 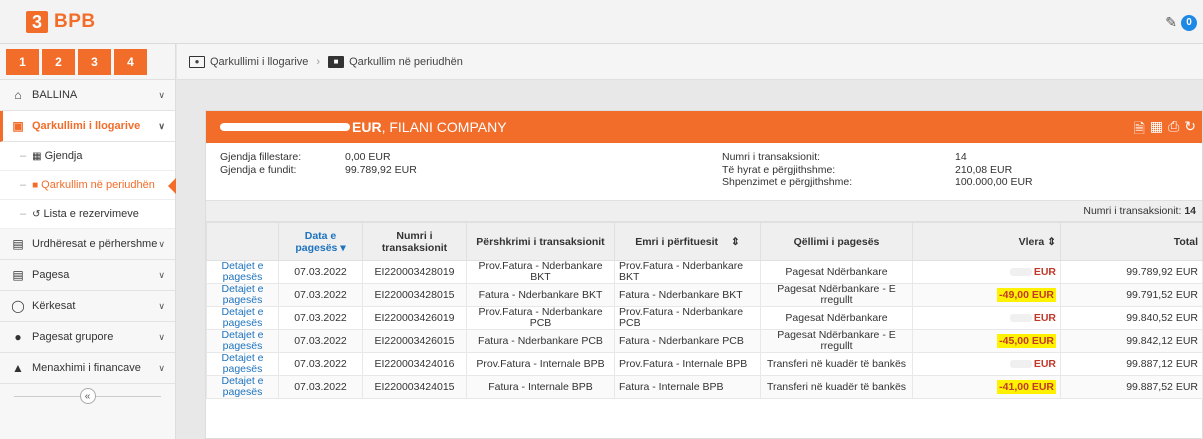 I want to click on col-header-date: Data e pagesës ▾, so click(x=320, y=241).